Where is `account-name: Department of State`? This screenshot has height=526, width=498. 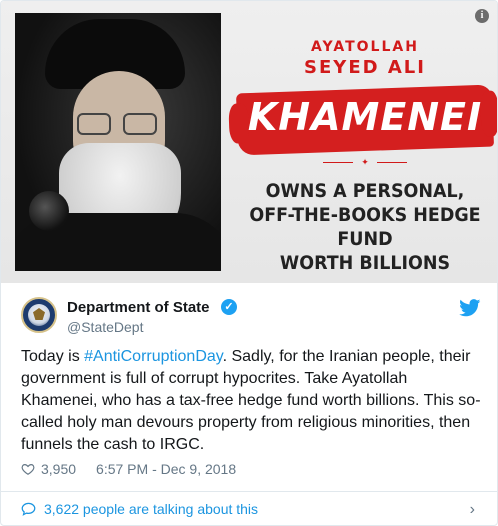
account-name: Department of State is located at coordinates (138, 307).